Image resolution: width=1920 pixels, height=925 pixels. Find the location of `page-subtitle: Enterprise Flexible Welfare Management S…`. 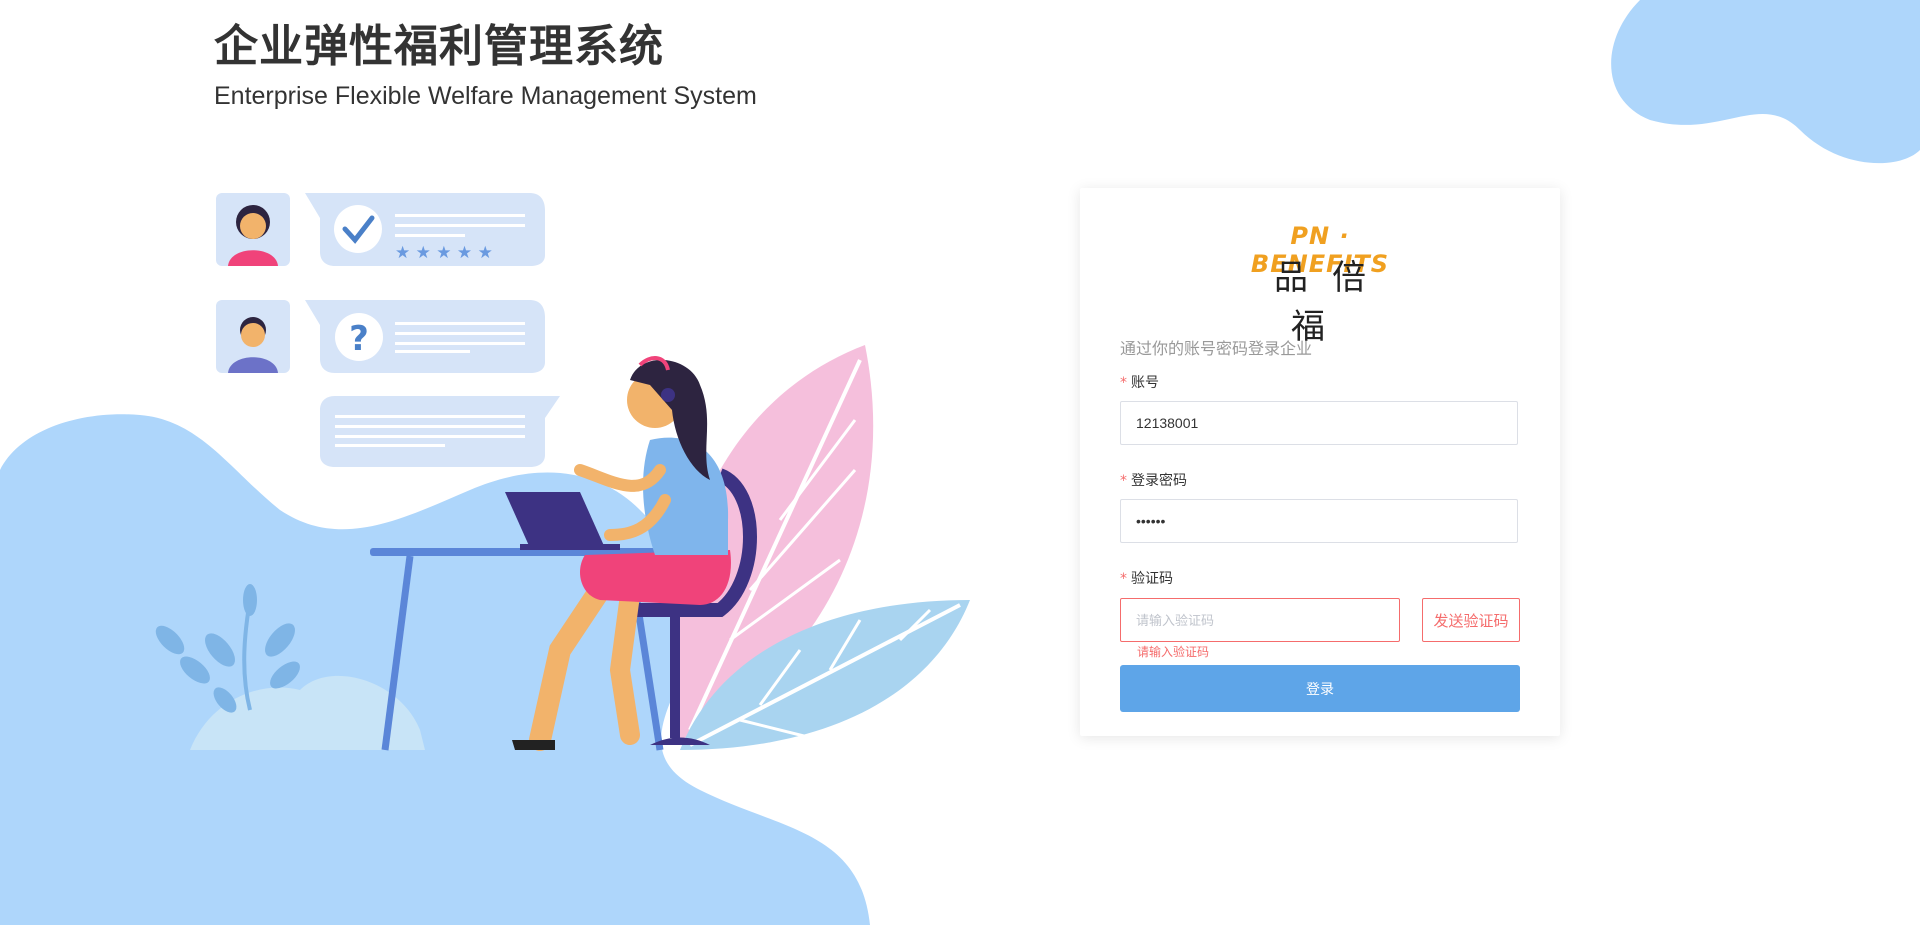

page-subtitle: Enterprise Flexible Welfare Management S… is located at coordinates (485, 96).